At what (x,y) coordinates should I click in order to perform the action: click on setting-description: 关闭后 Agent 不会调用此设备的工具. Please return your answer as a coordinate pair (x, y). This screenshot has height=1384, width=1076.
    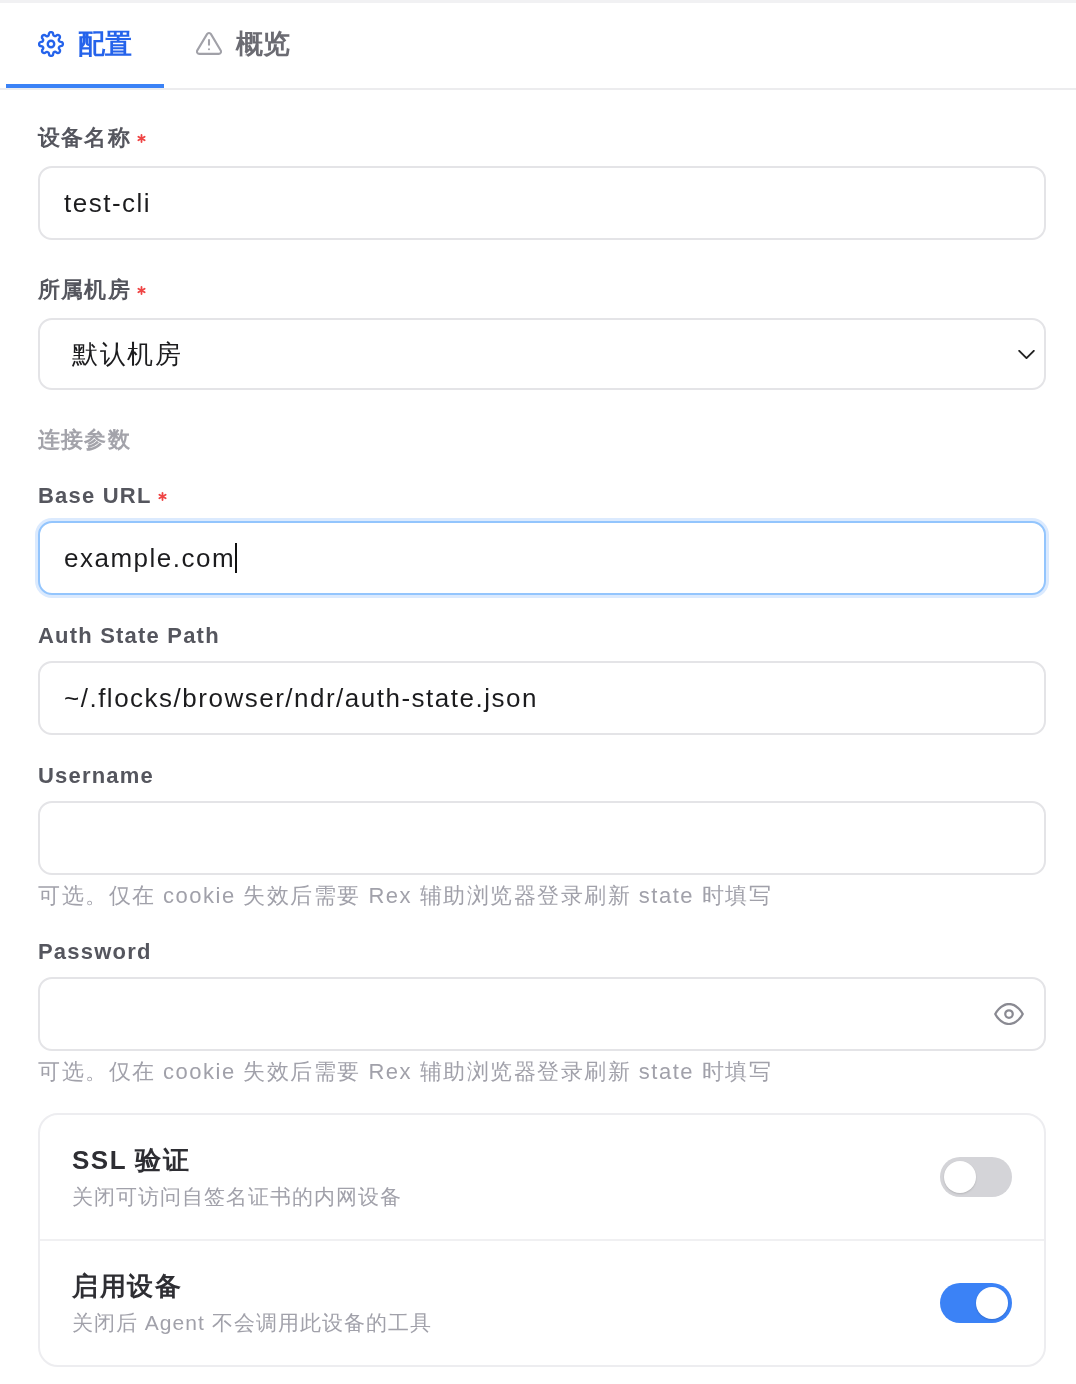
    Looking at the image, I should click on (252, 1323).